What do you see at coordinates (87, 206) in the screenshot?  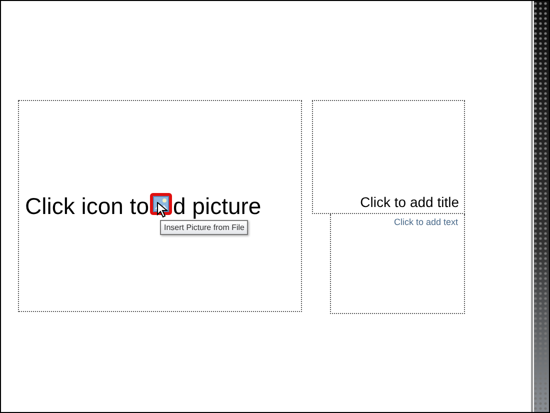 I see `placeholder-text: Click icon to` at bounding box center [87, 206].